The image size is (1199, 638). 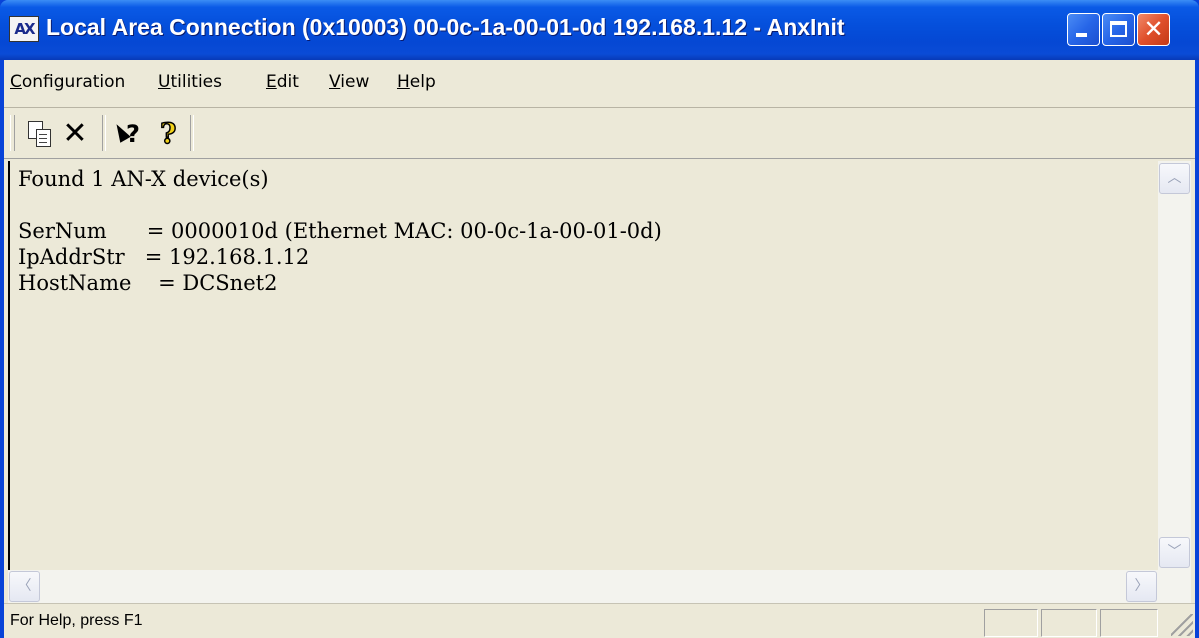 What do you see at coordinates (24, 29) in the screenshot?
I see `anxinit-app-icon: AX` at bounding box center [24, 29].